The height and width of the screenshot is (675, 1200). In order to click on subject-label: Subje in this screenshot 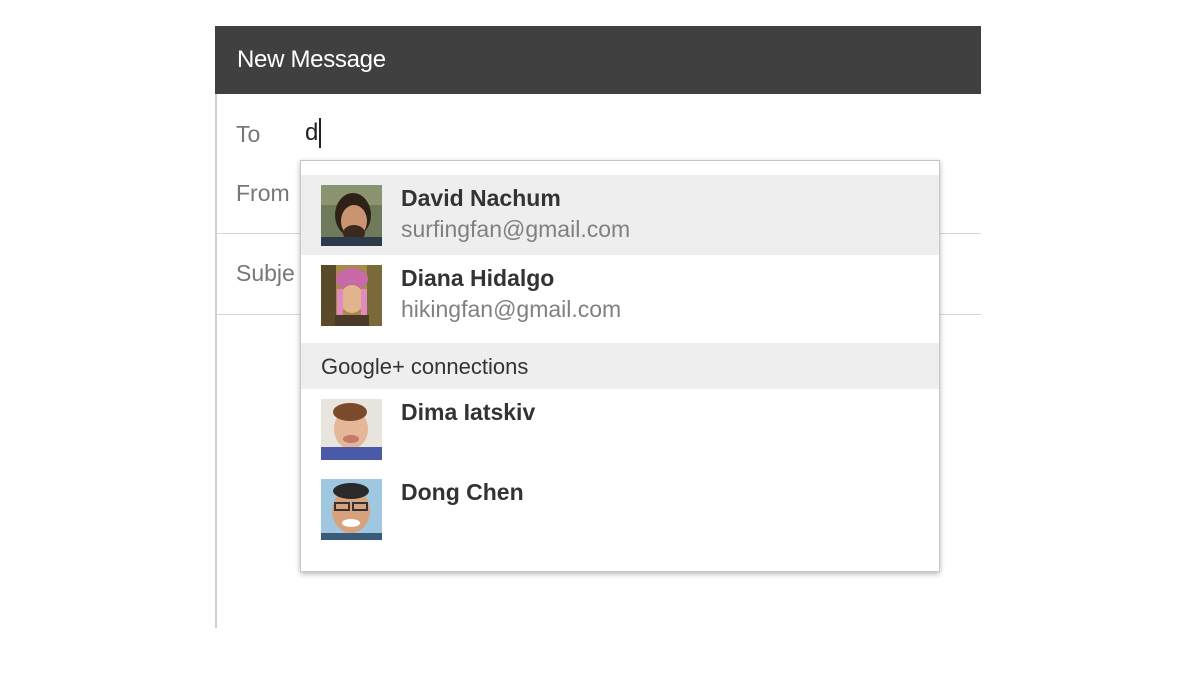, I will do `click(265, 273)`.